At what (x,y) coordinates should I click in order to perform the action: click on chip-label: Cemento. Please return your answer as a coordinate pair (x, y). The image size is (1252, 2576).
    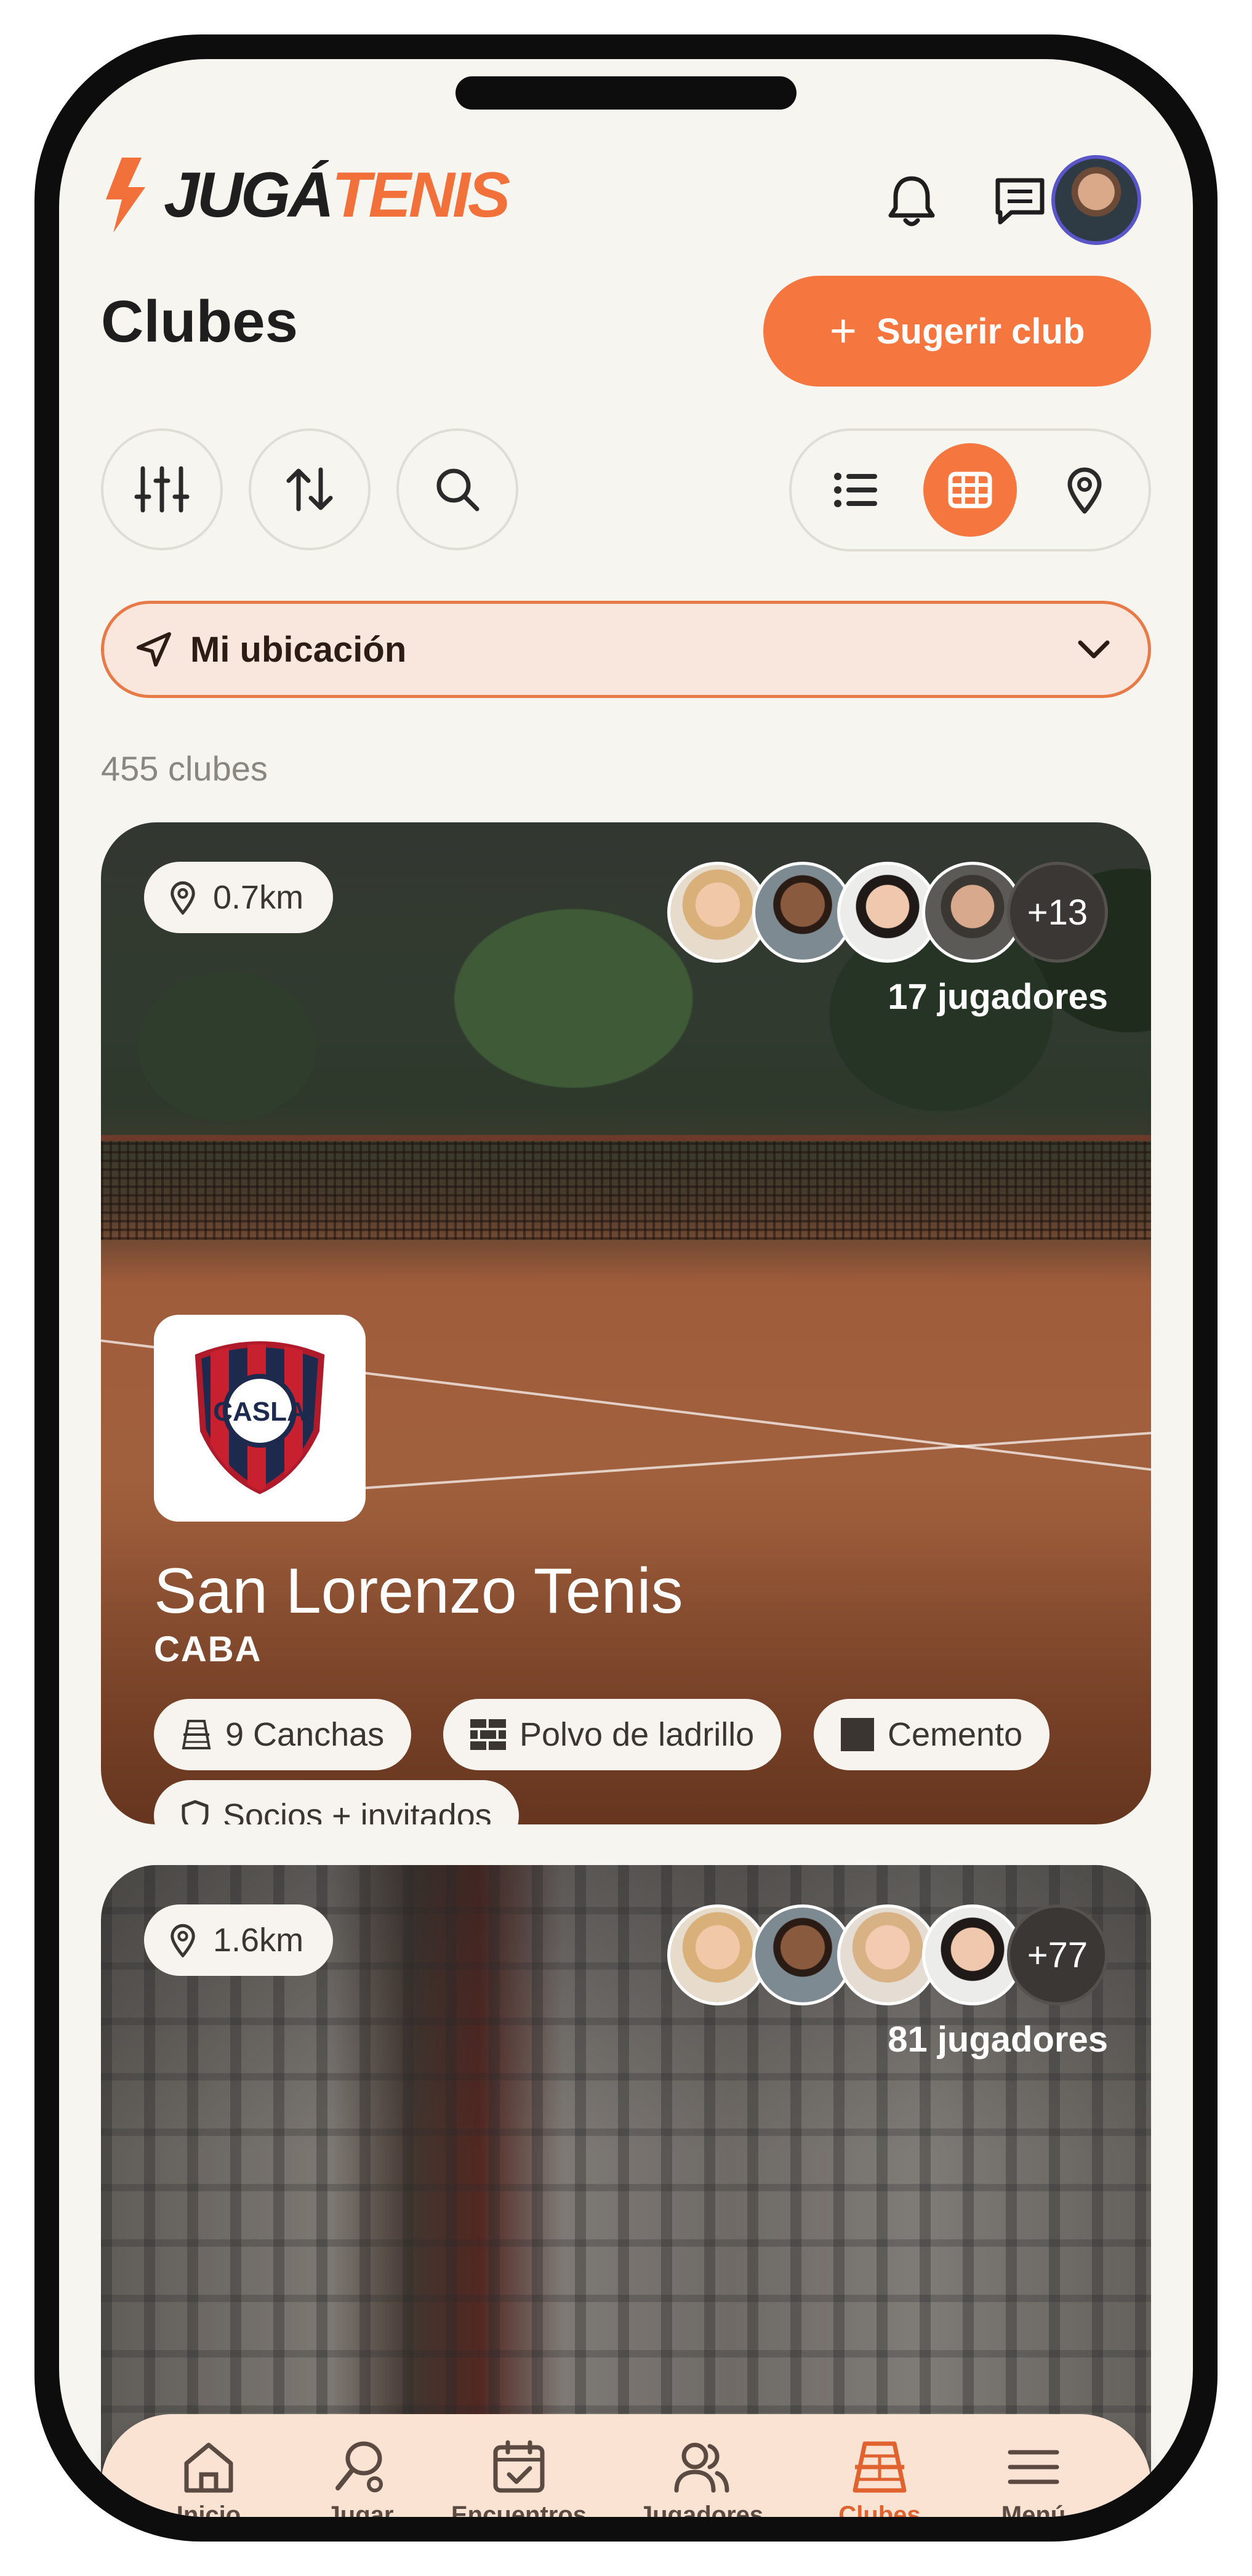
    Looking at the image, I should click on (955, 1734).